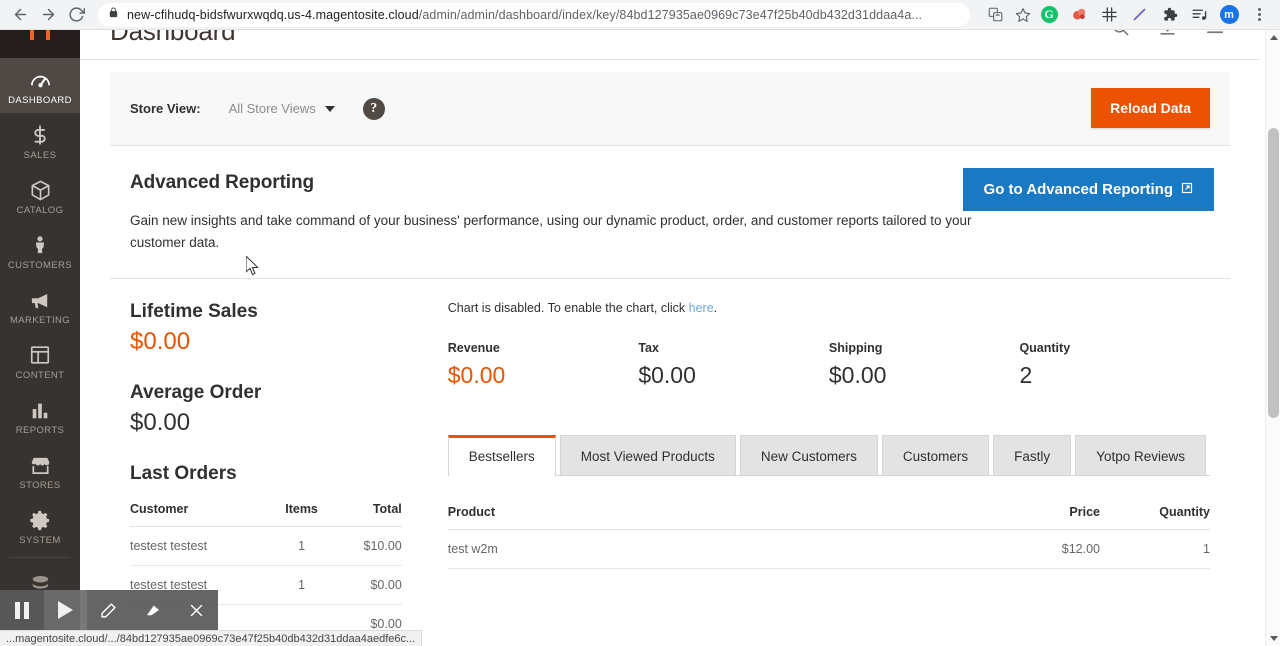 The image size is (1280, 646). Describe the element at coordinates (113, 15) in the screenshot. I see `lock-icon` at that location.